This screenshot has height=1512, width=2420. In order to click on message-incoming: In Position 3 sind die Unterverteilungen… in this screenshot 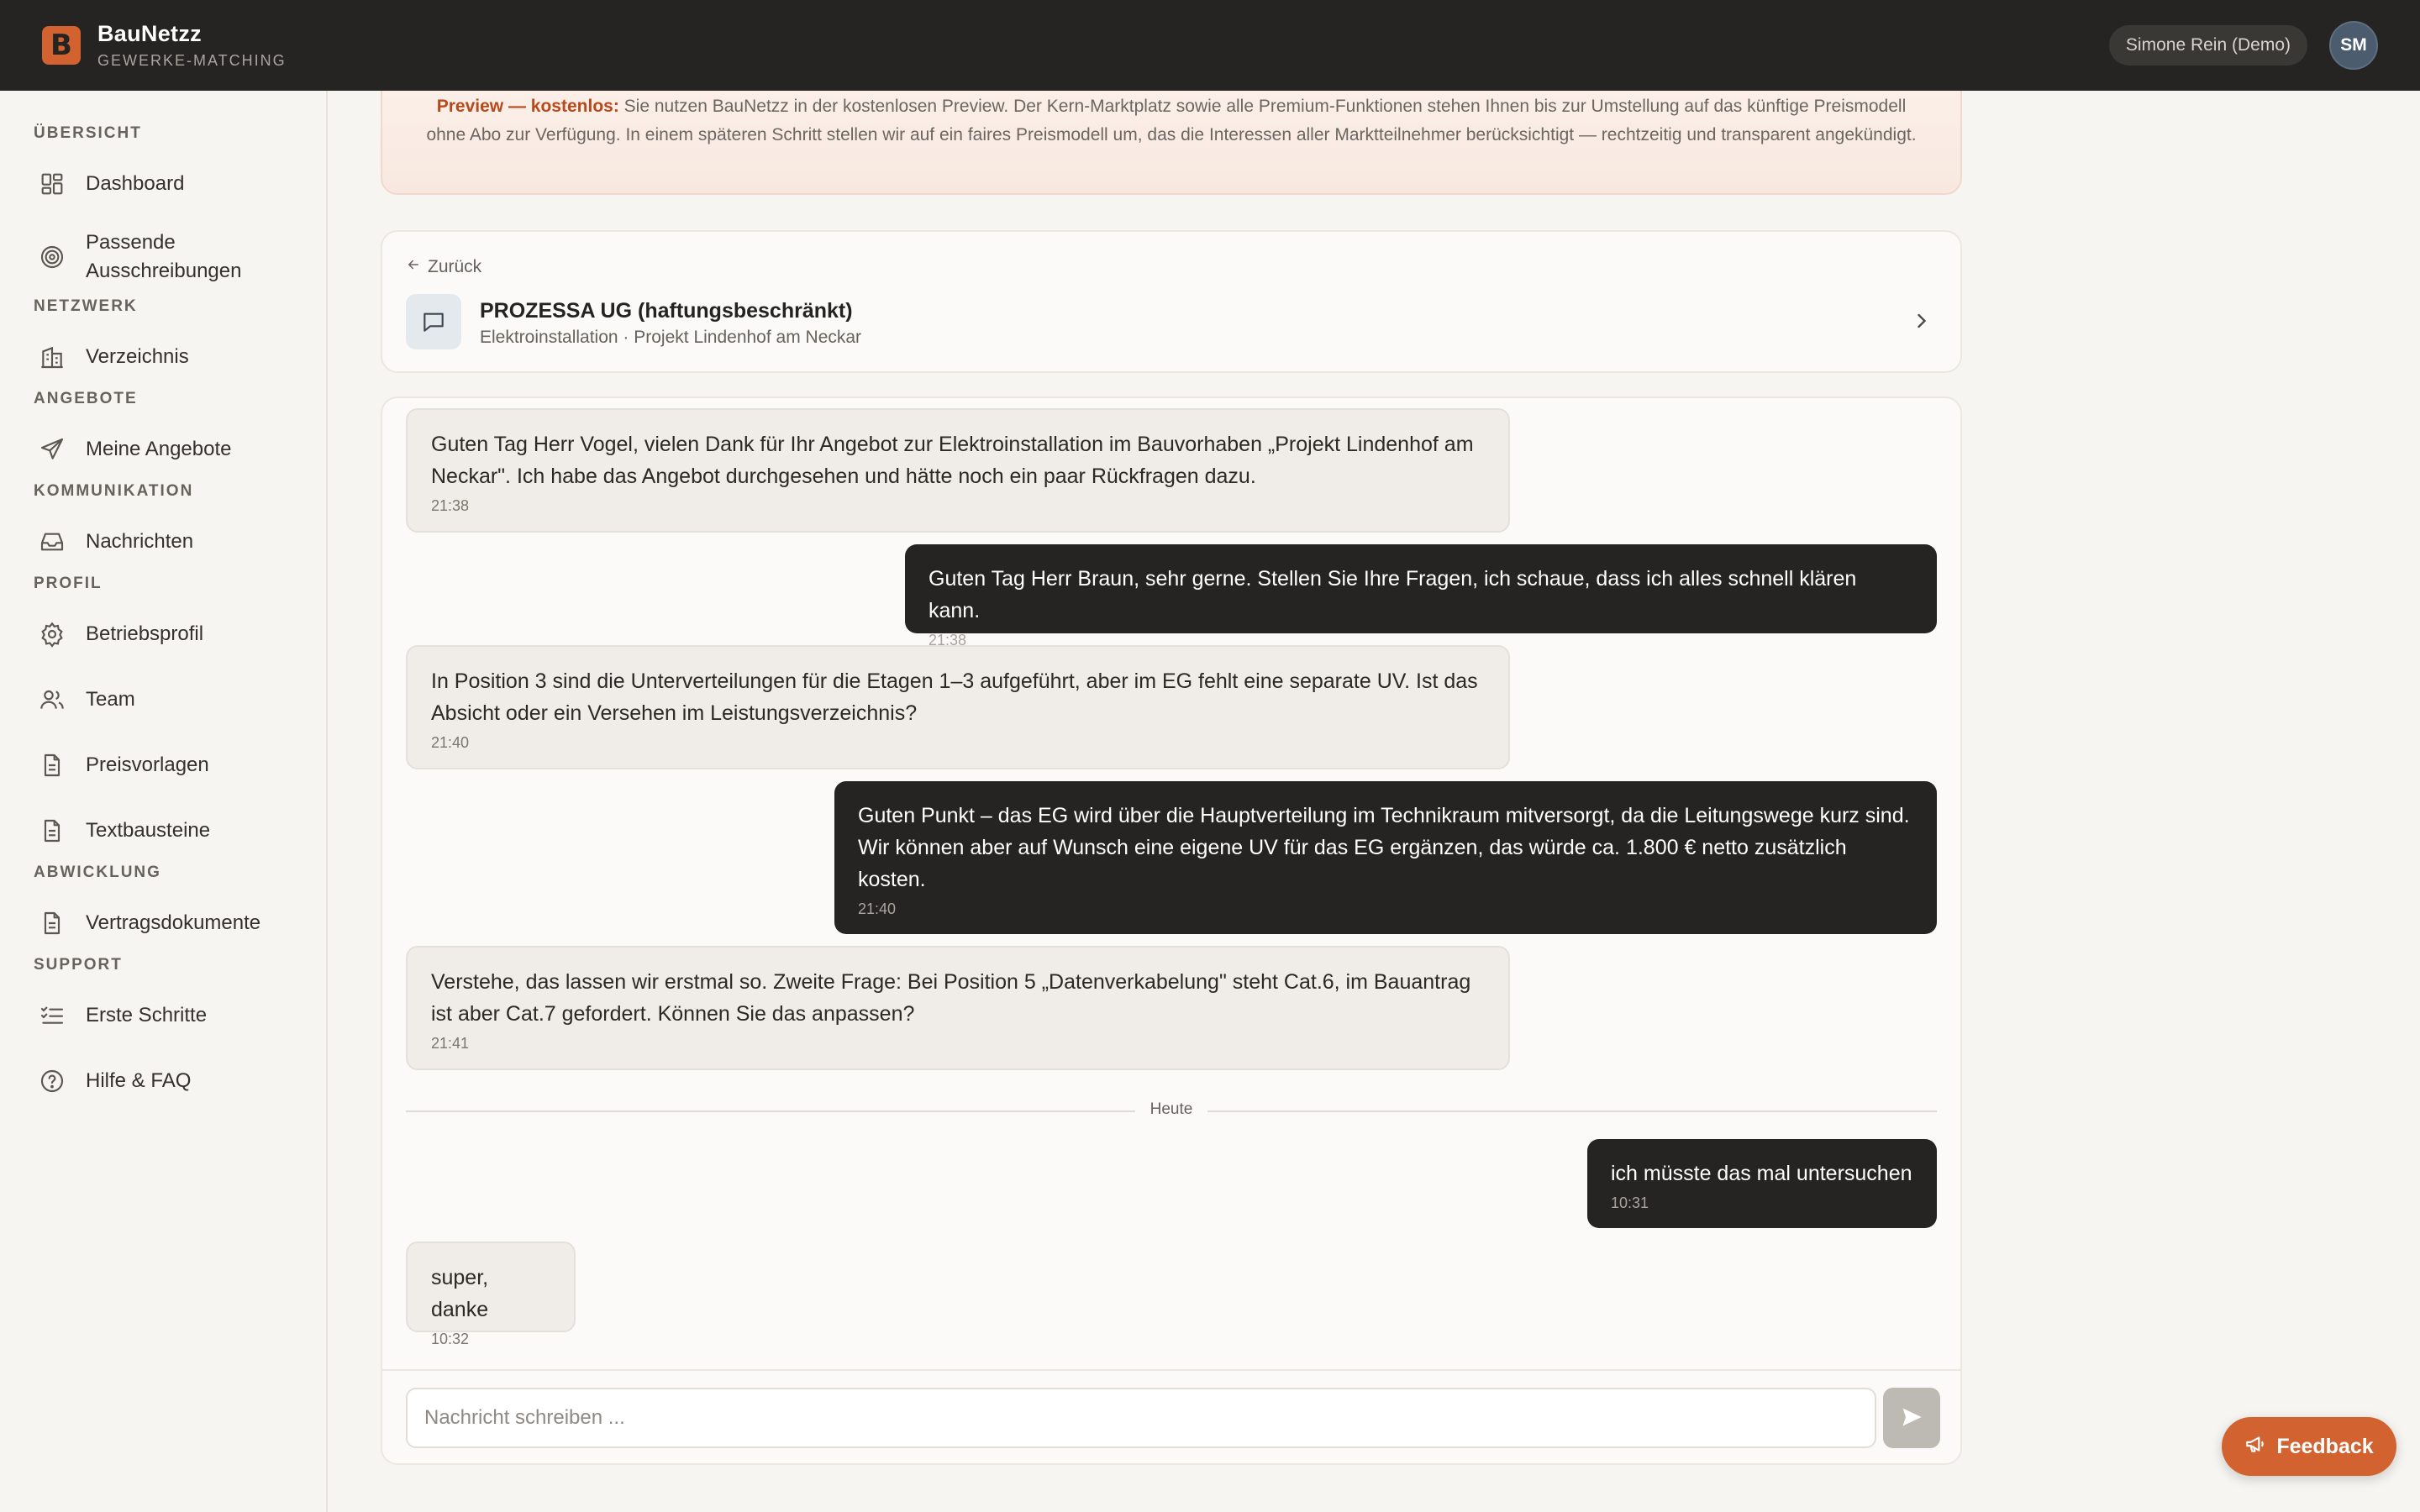, I will do `click(958, 707)`.